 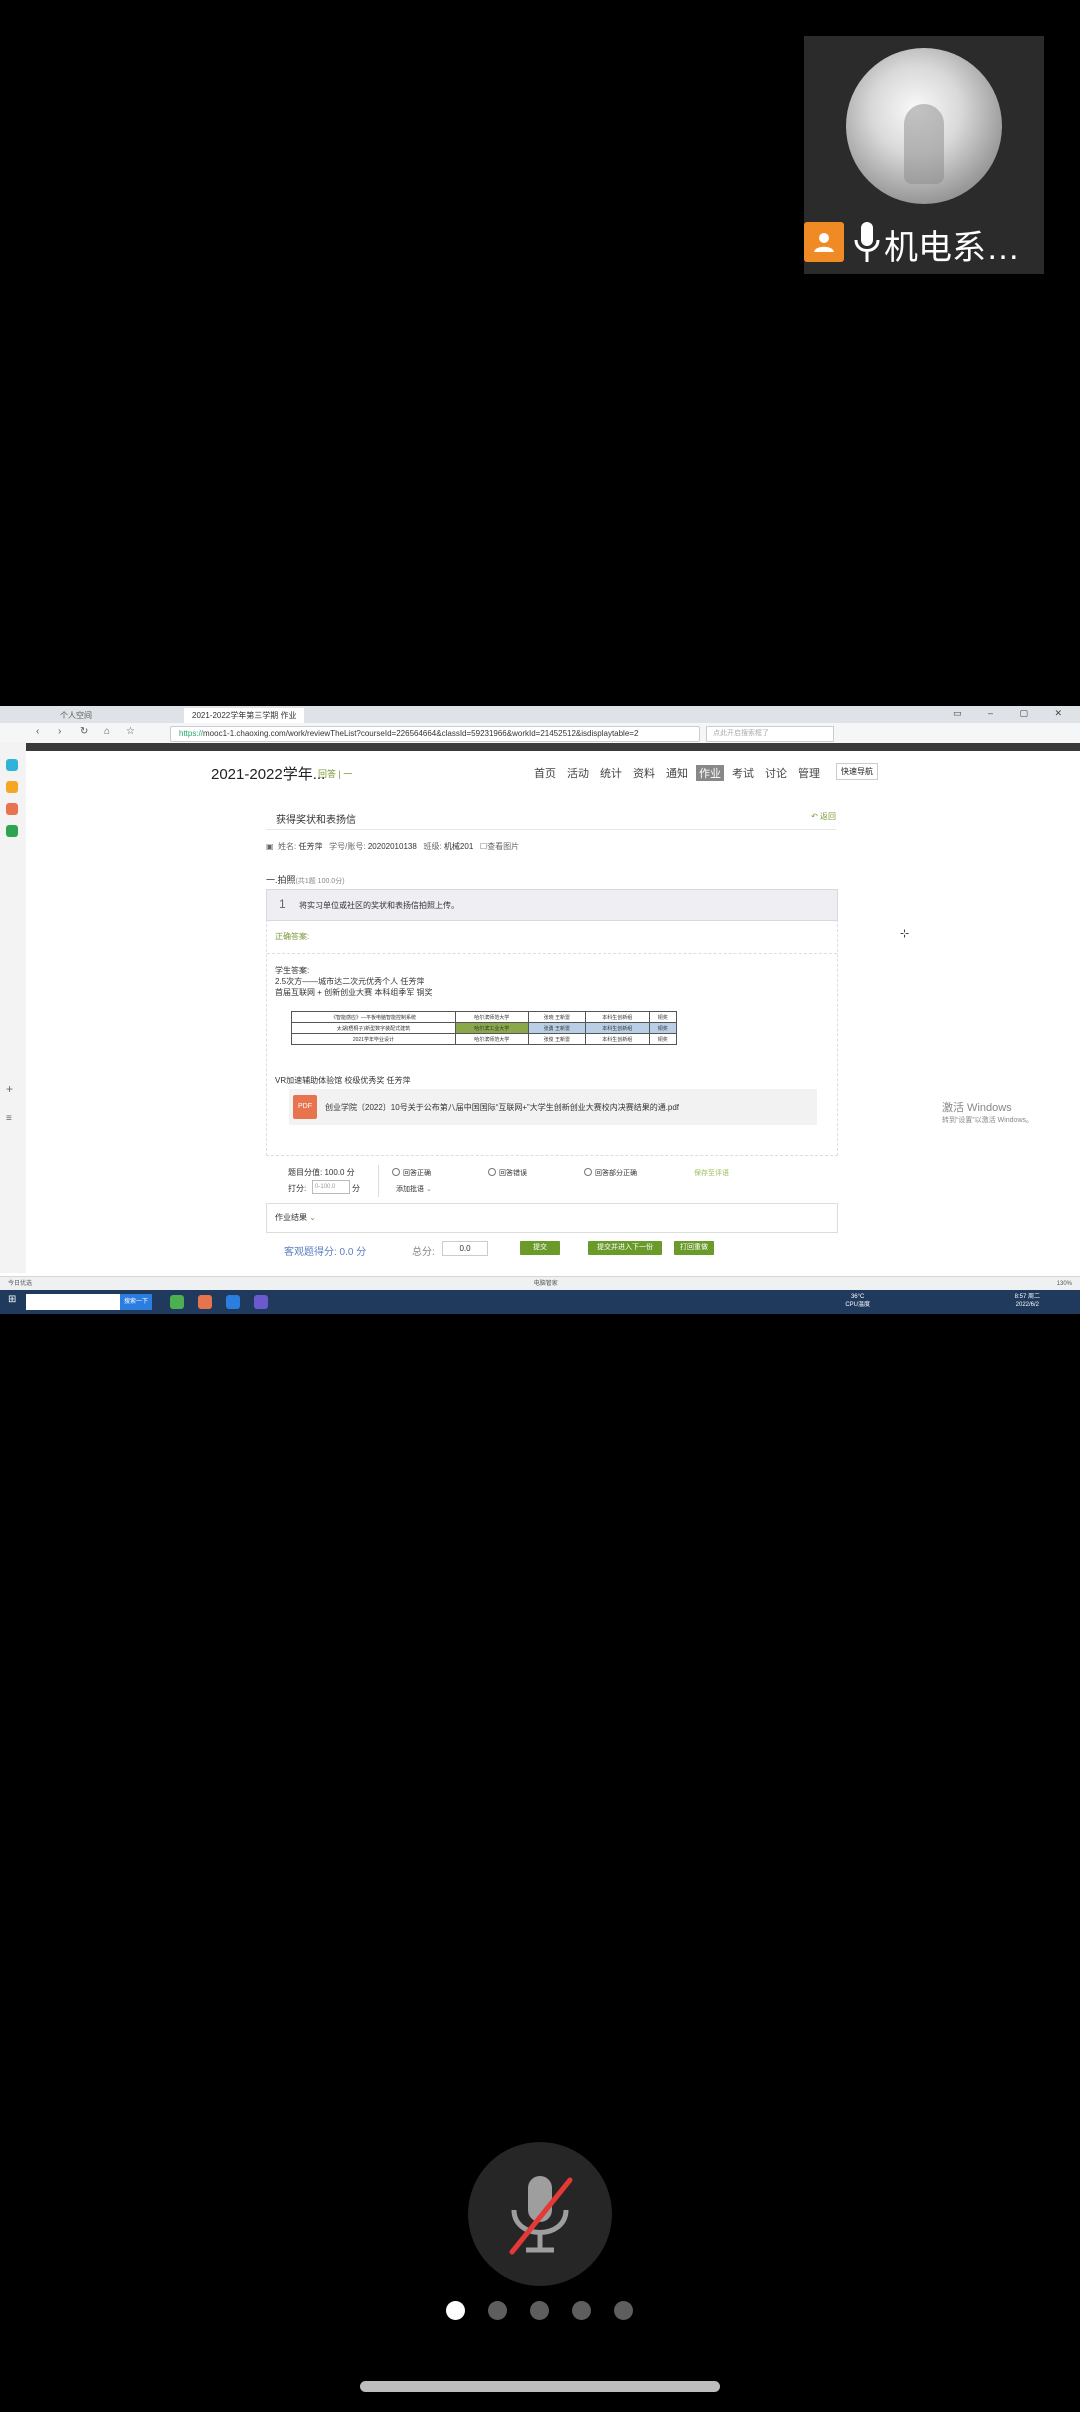 What do you see at coordinates (325, 1252) in the screenshot?
I see `objective-score: 客观题得分: 0.0 分` at bounding box center [325, 1252].